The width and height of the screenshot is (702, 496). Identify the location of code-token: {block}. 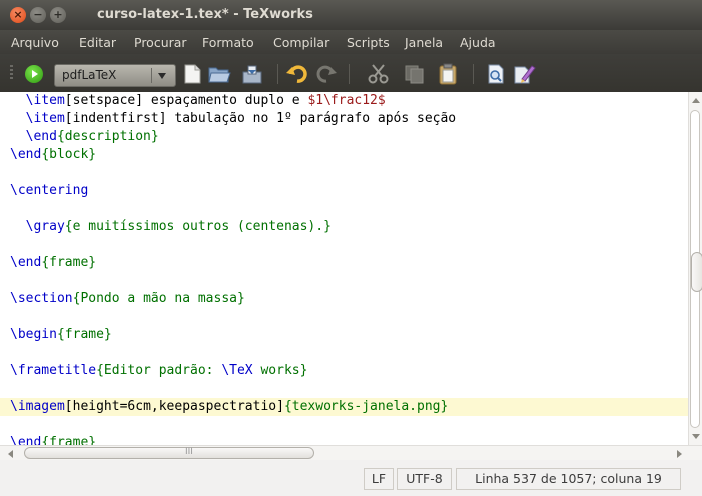
(69, 154).